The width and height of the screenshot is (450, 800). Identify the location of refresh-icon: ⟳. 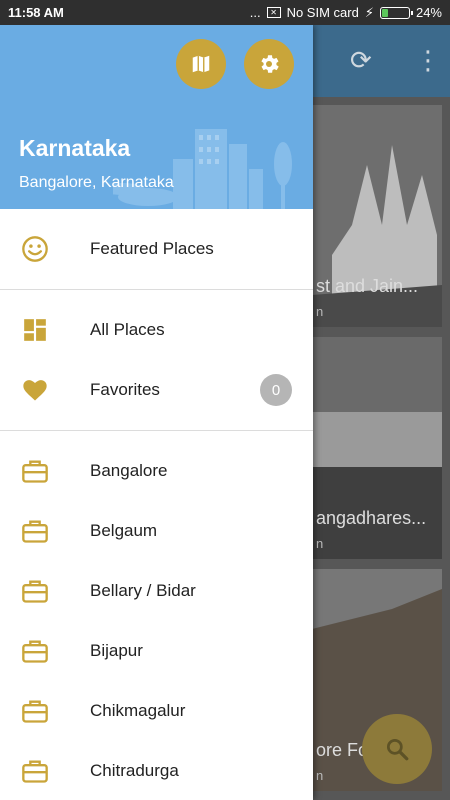
(361, 60).